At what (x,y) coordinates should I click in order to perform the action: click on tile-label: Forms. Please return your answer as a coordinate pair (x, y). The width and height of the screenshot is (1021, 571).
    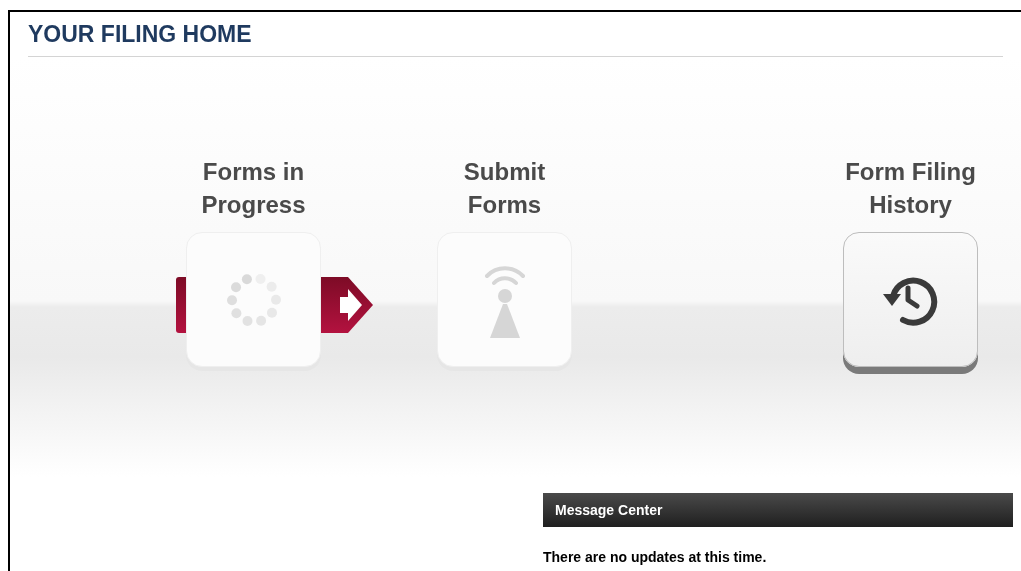
    Looking at the image, I should click on (504, 205).